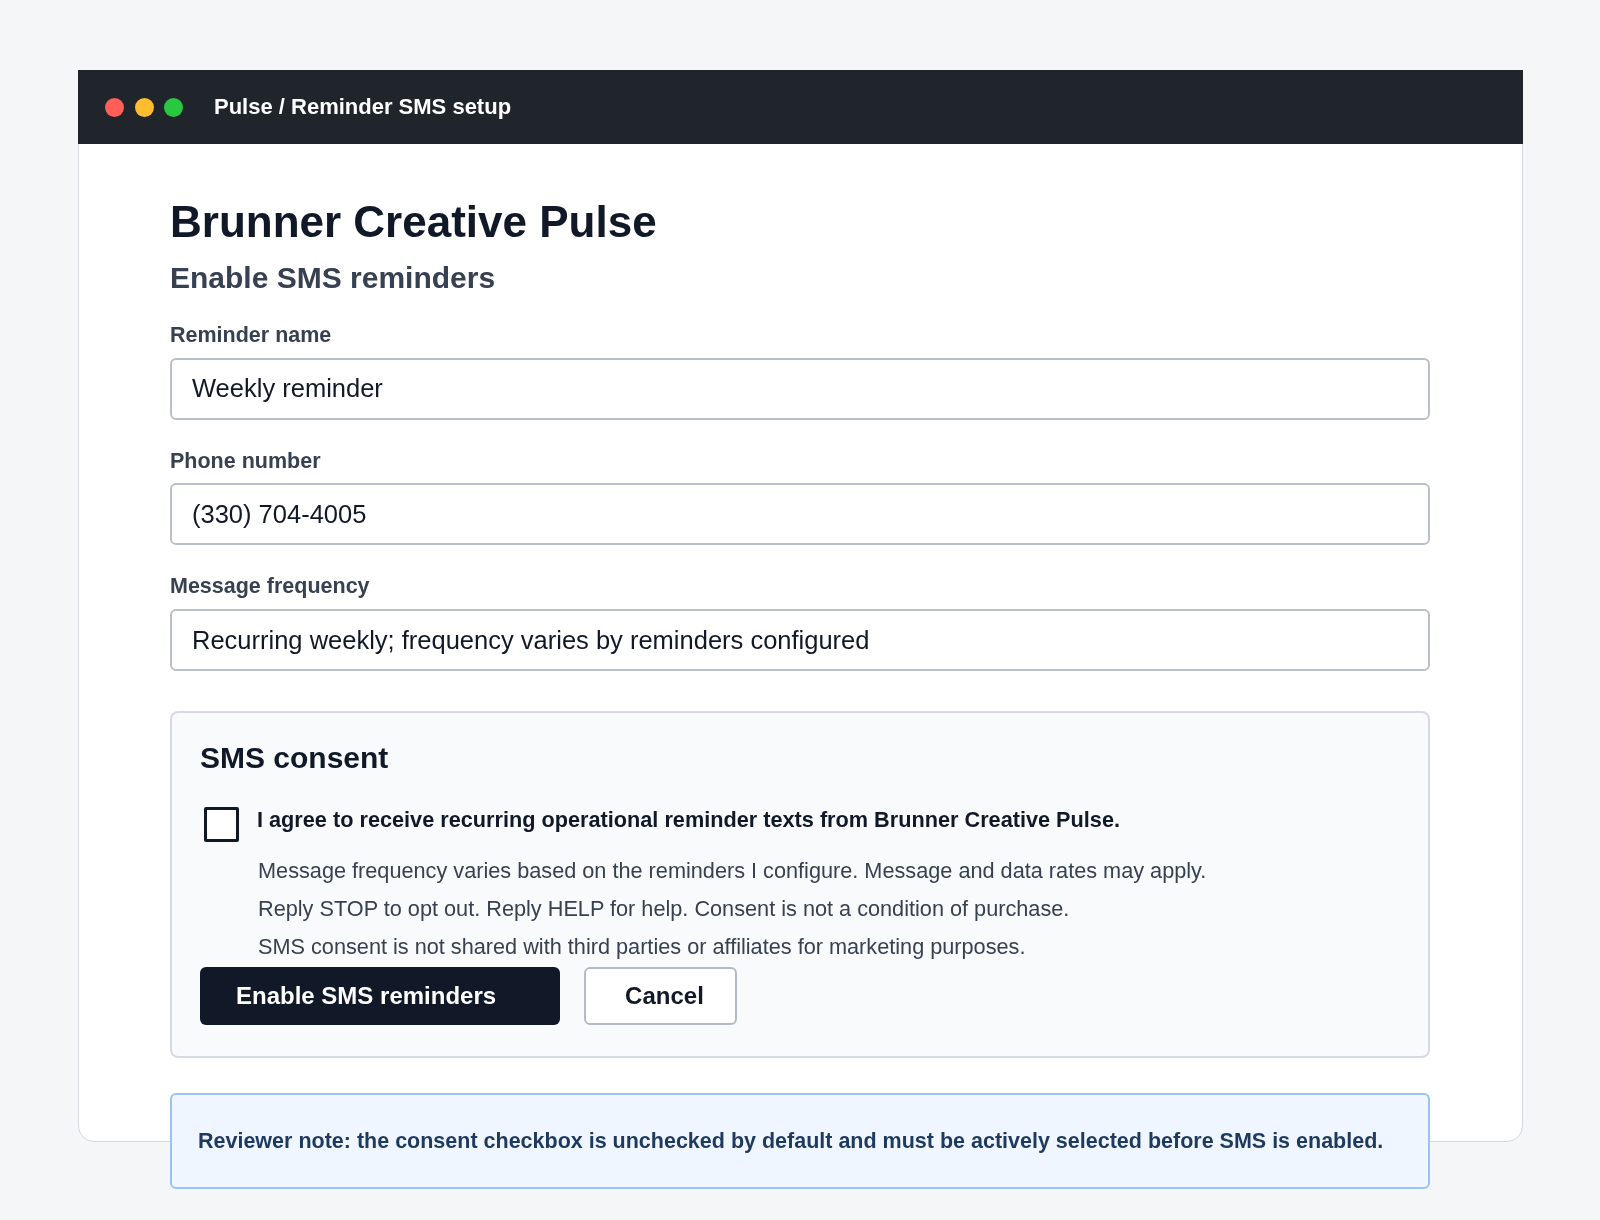 The image size is (1600, 1220). I want to click on consent-statement: I agree to receive recurring operational reminder texts from Brunner Creative Pulse., so click(688, 820).